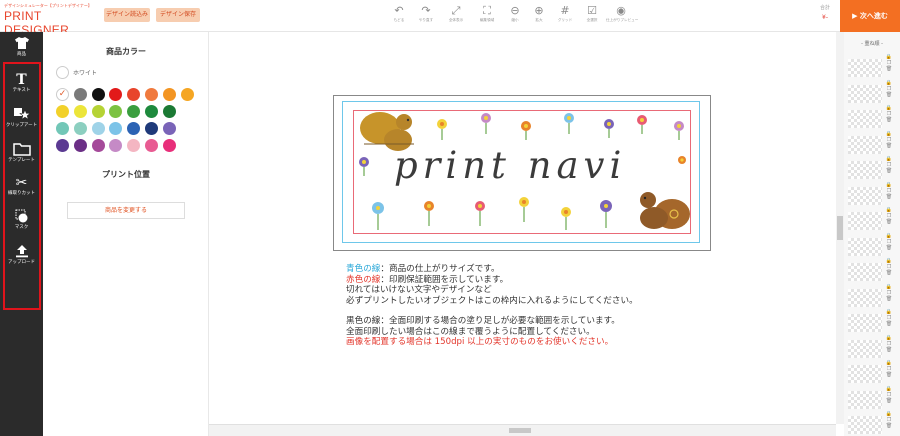 The image size is (900, 436). What do you see at coordinates (470, 331) in the screenshot?
I see `note-line-6: 全面印刷したい場合はこの線まで覆うように配置してください。` at bounding box center [470, 331].